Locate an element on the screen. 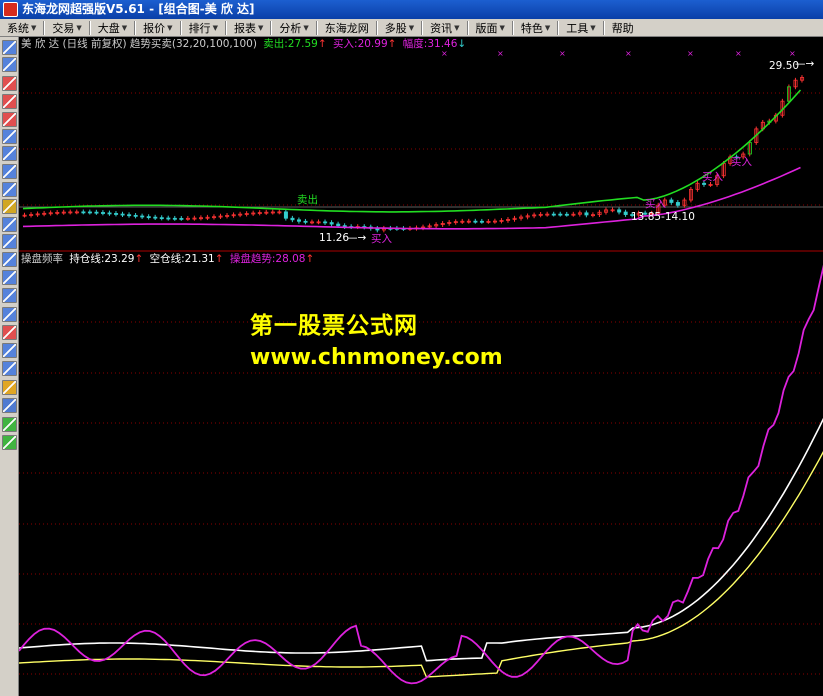 This screenshot has width=823, height=696. arrow-down-icon is located at coordinates (9, 442).